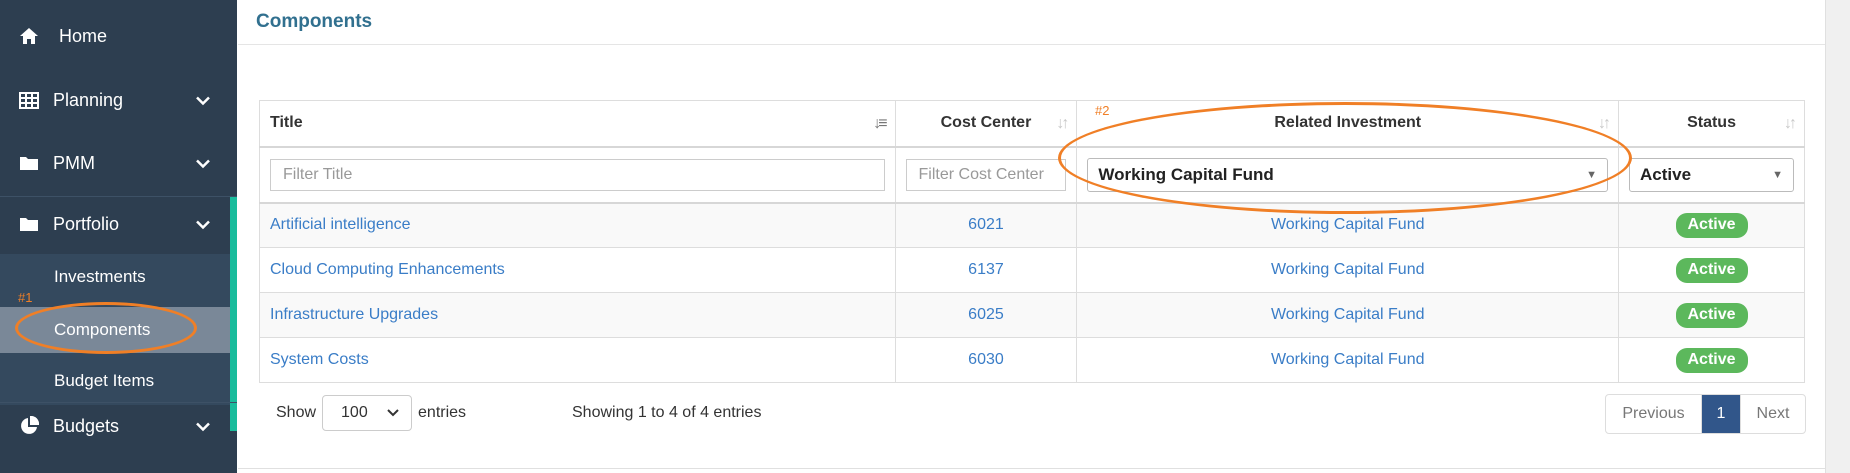 This screenshot has width=1850, height=473. I want to click on page-length-select: 100, so click(367, 413).